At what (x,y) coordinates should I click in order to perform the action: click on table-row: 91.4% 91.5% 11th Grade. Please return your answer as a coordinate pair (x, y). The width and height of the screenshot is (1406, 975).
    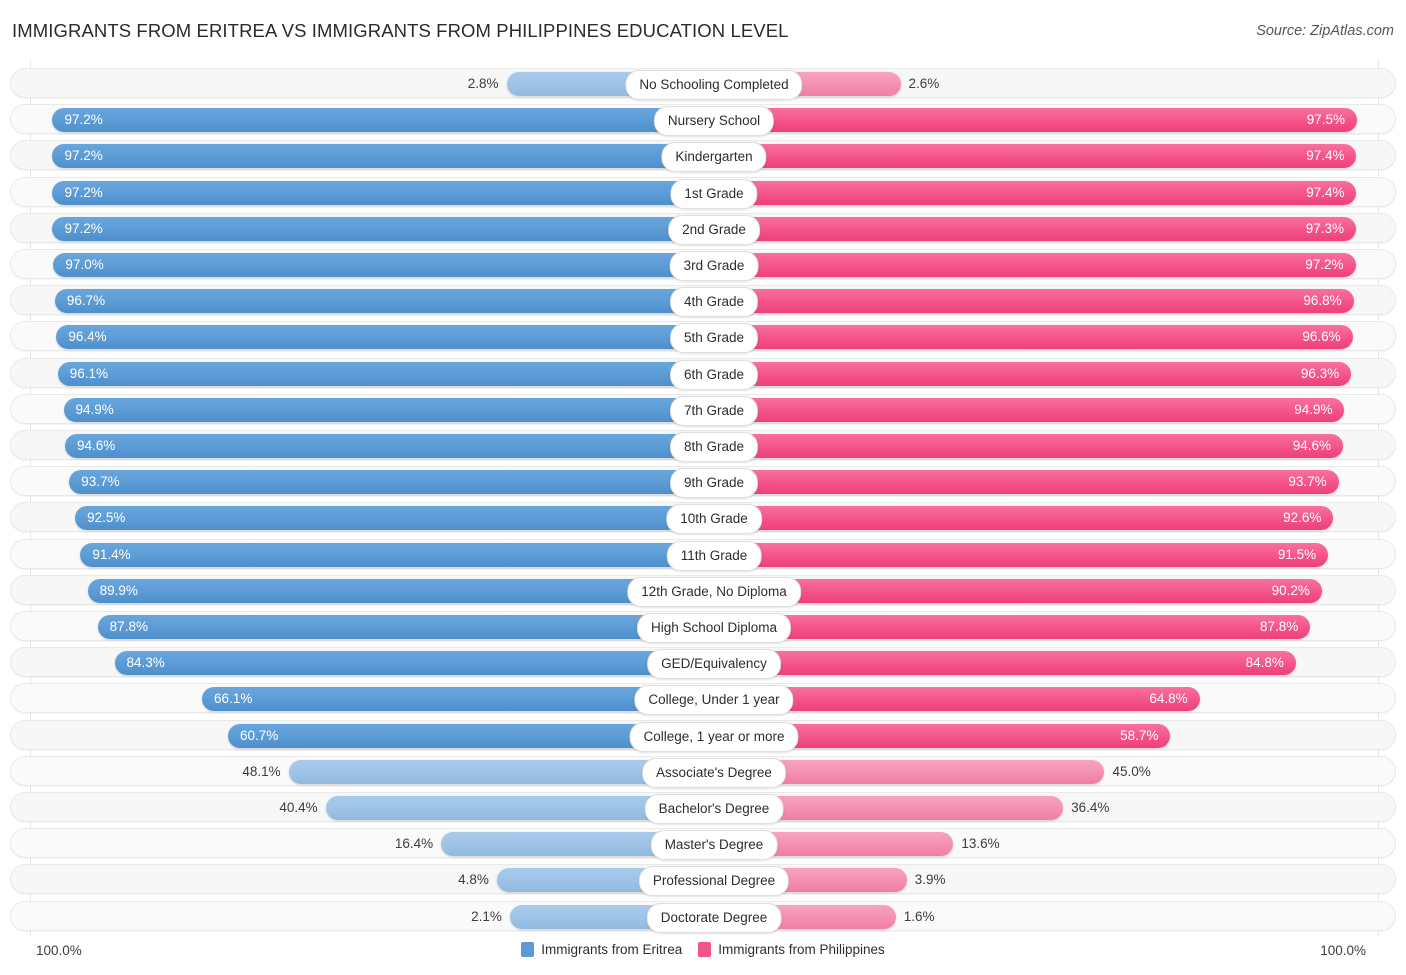
    Looking at the image, I should click on (703, 554).